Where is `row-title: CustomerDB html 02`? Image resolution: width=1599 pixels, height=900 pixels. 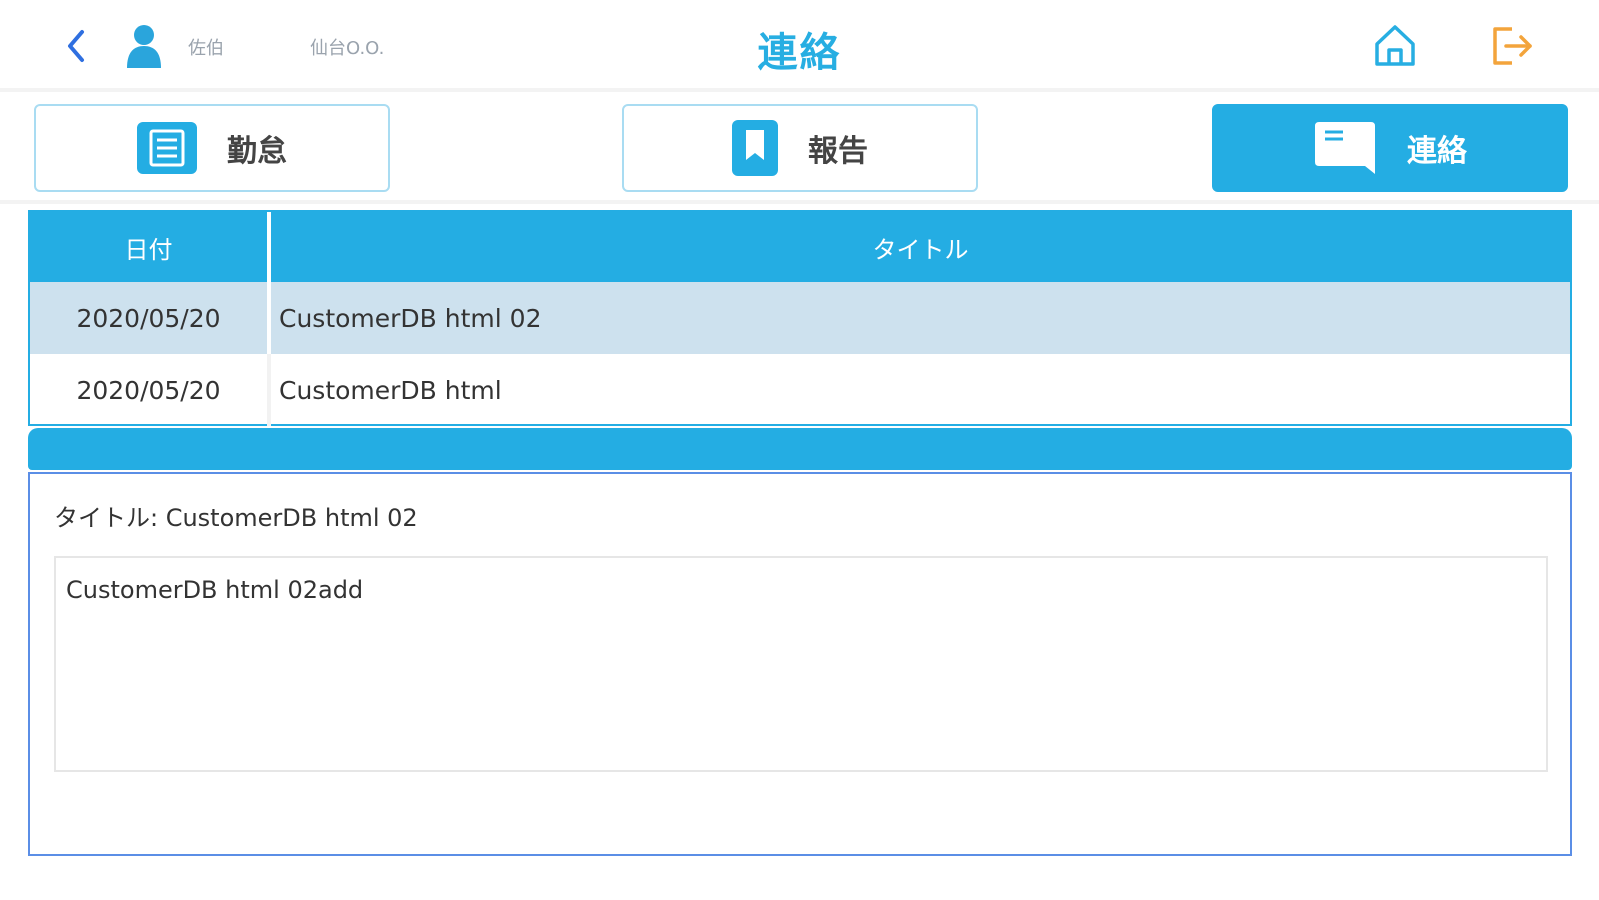 row-title: CustomerDB html 02 is located at coordinates (918, 318).